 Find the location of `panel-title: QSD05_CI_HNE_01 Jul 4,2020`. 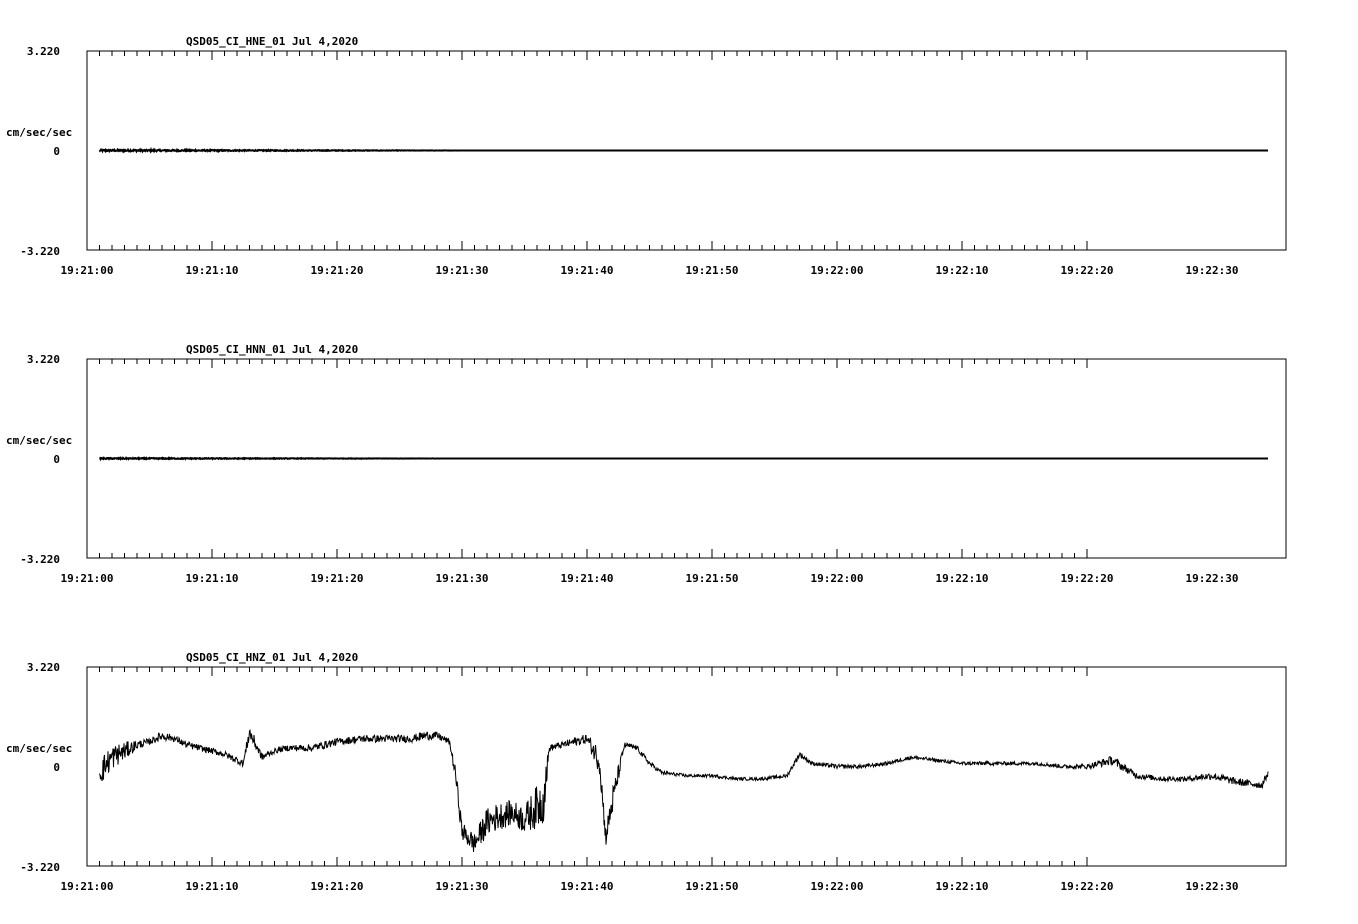

panel-title: QSD05_CI_HNE_01 Jul 4,2020 is located at coordinates (272, 41).